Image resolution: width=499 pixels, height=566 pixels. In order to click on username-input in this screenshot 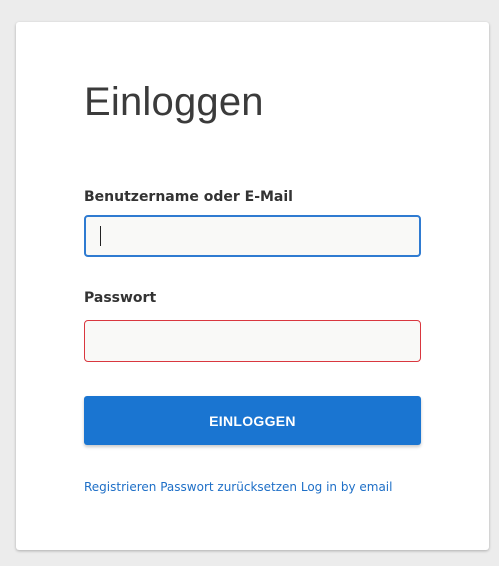, I will do `click(252, 236)`.